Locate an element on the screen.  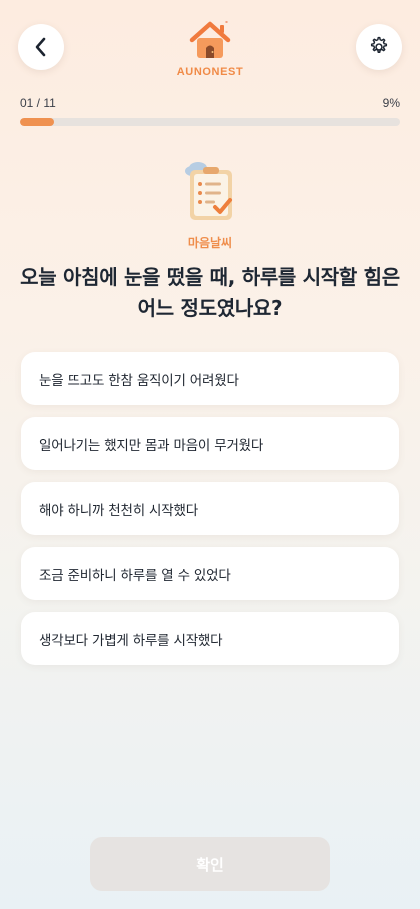
confirm-button: 확인 is located at coordinates (210, 864).